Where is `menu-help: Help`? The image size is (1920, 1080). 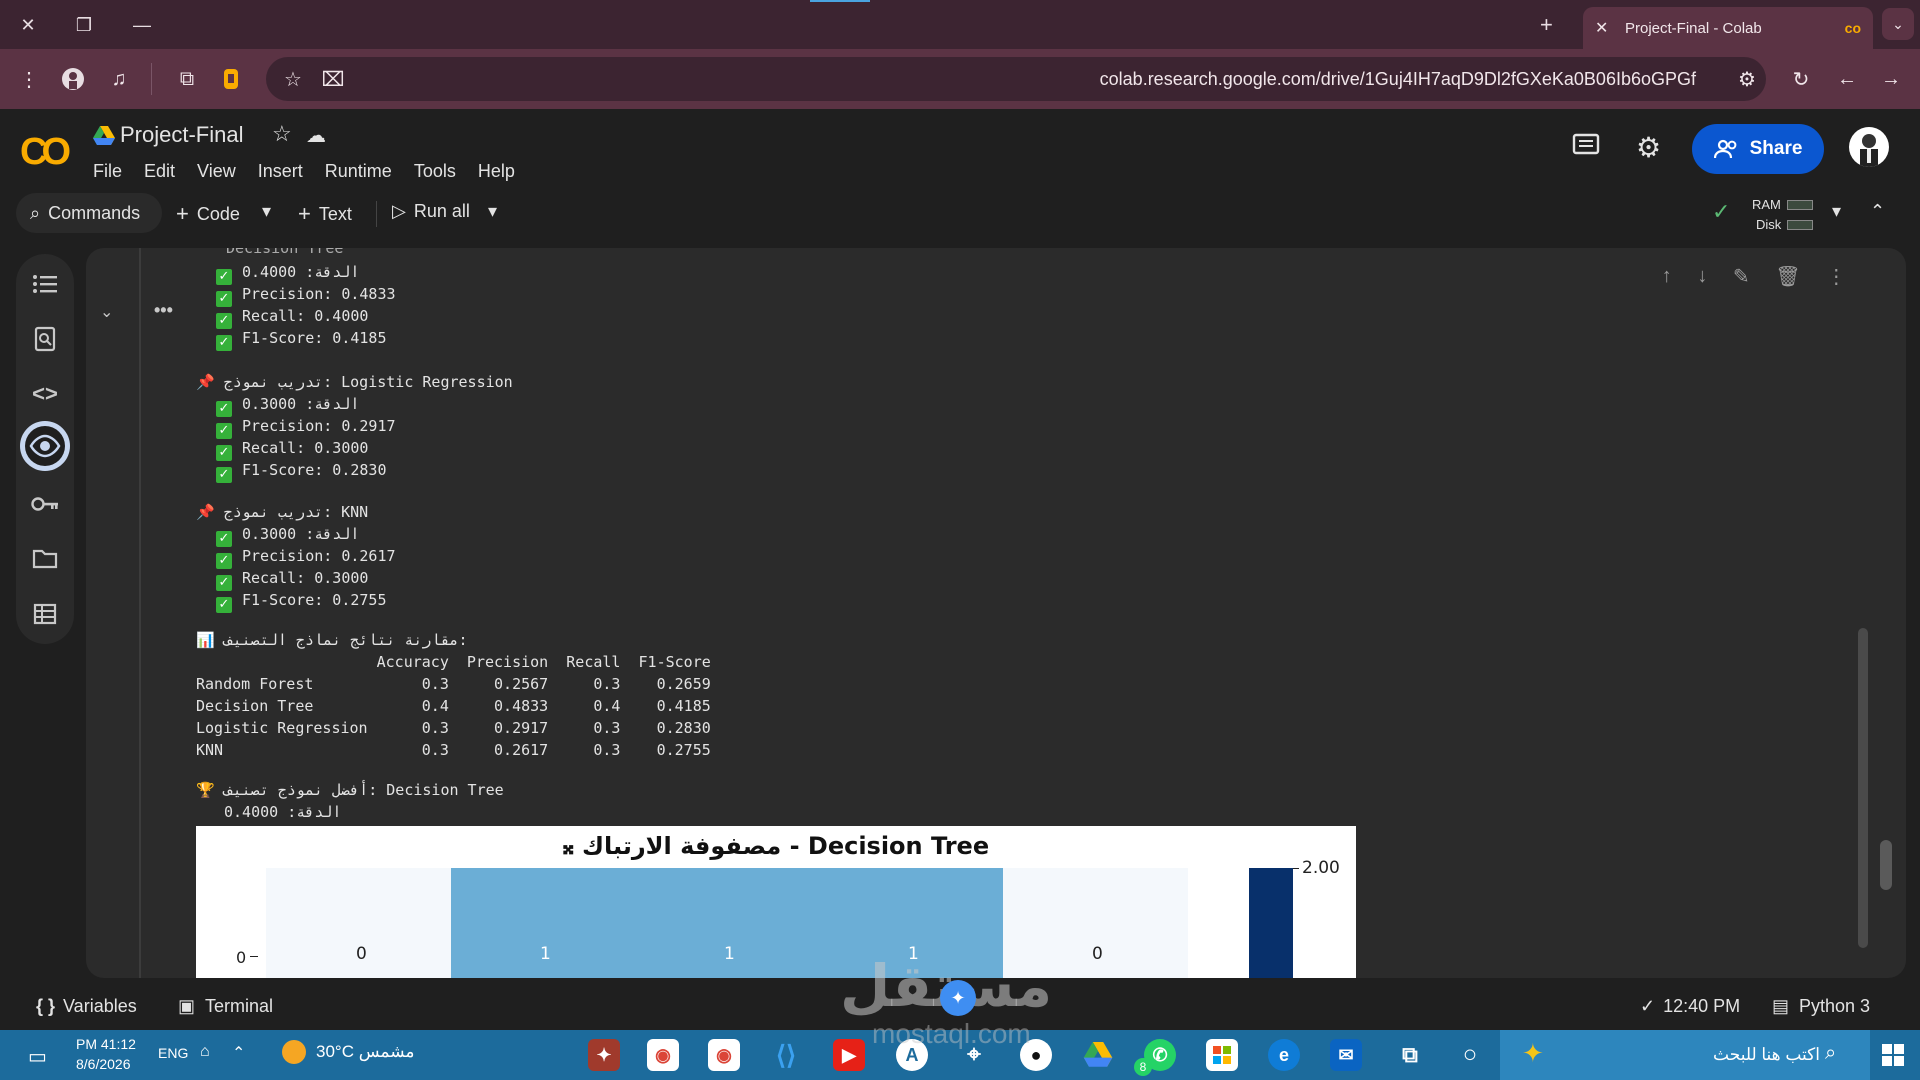
menu-help: Help is located at coordinates (496, 171).